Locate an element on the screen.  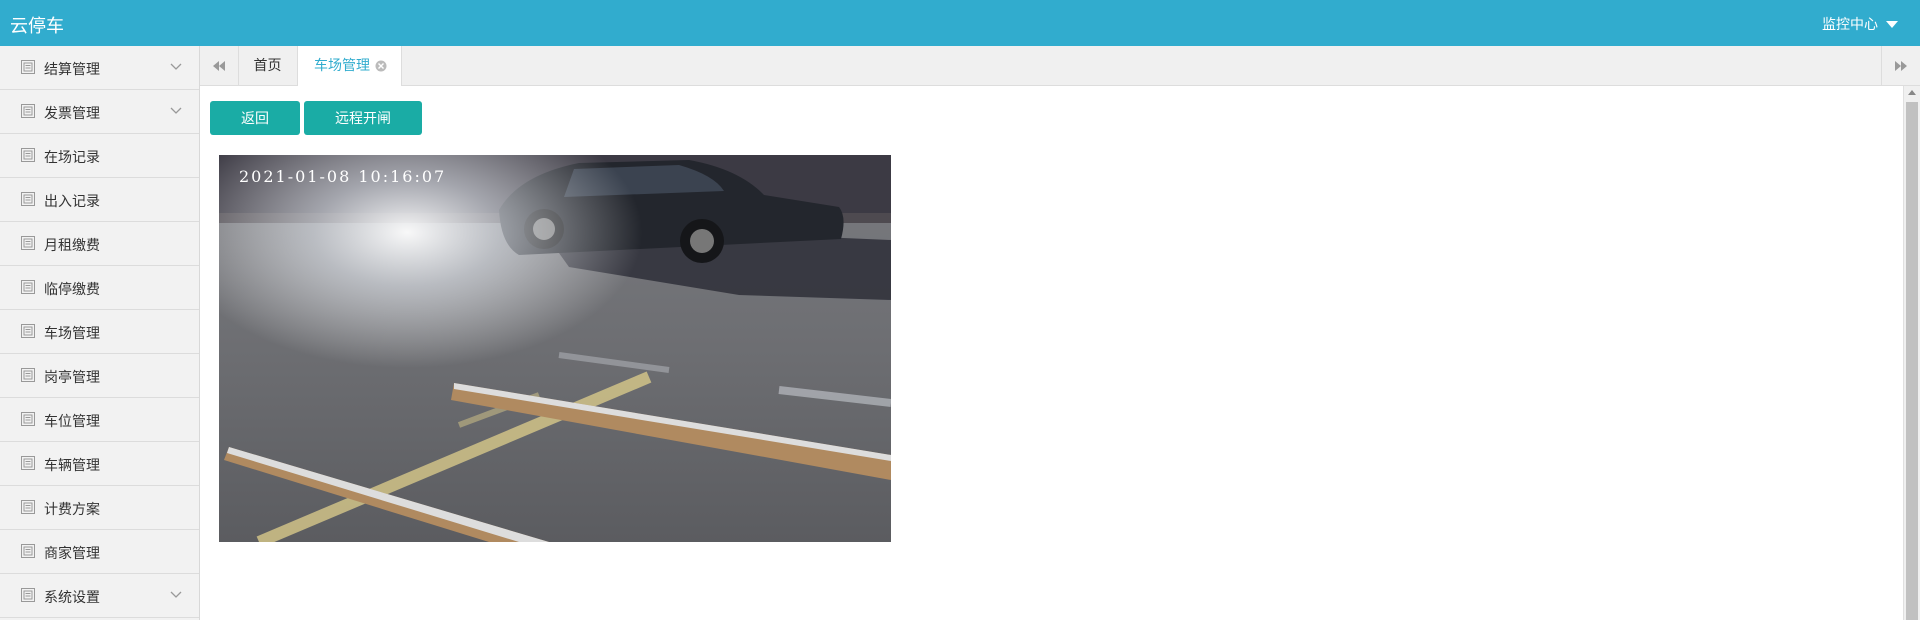
double-left-arrow-icon is located at coordinates (219, 65).